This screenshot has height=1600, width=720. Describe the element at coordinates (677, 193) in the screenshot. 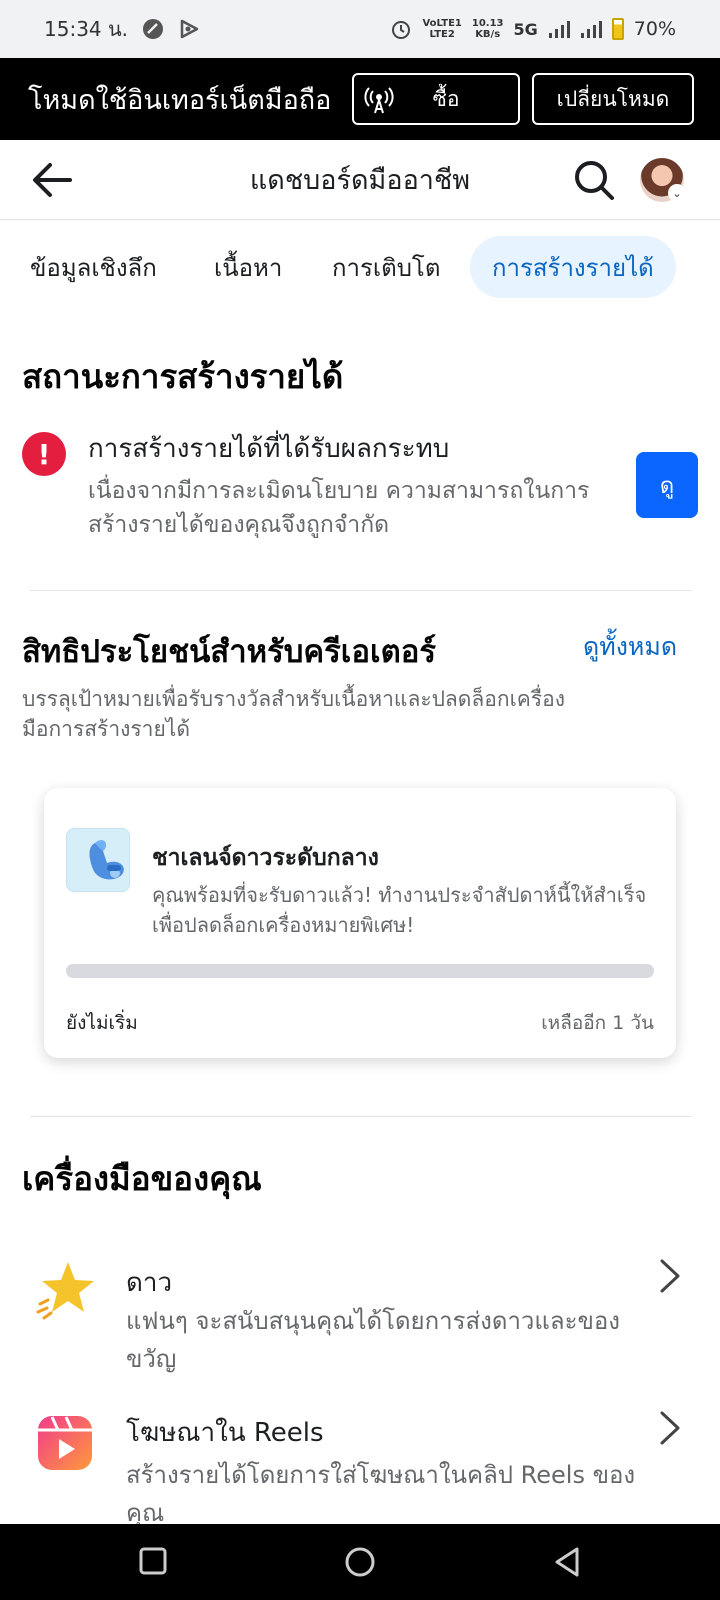

I see `chevron-down-icon: ⌄` at that location.